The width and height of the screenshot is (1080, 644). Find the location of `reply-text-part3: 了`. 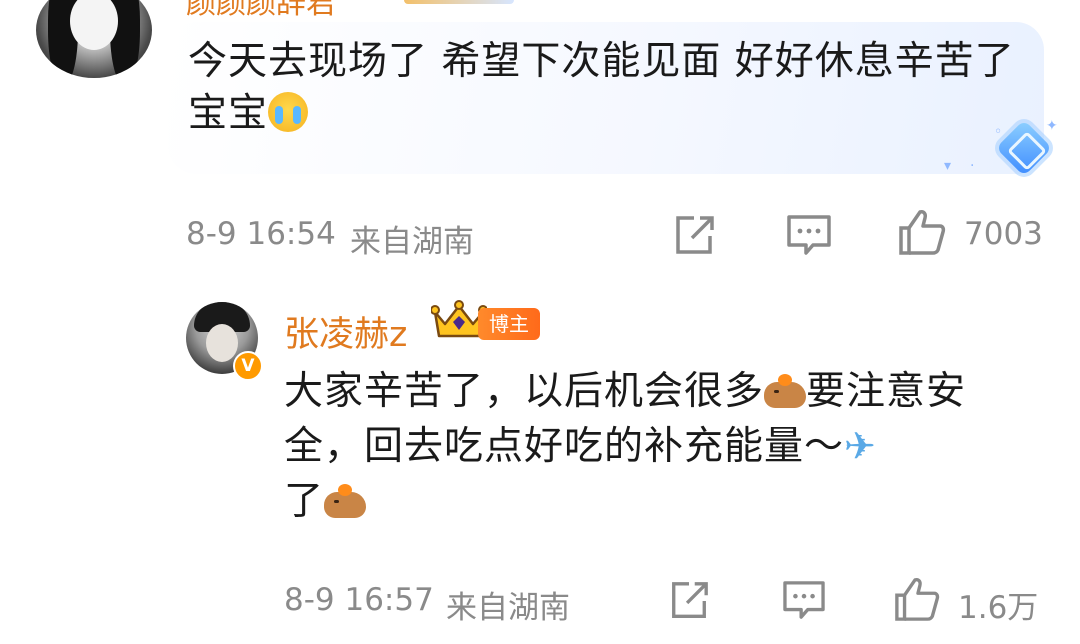

reply-text-part3: 了 is located at coordinates (304, 501).